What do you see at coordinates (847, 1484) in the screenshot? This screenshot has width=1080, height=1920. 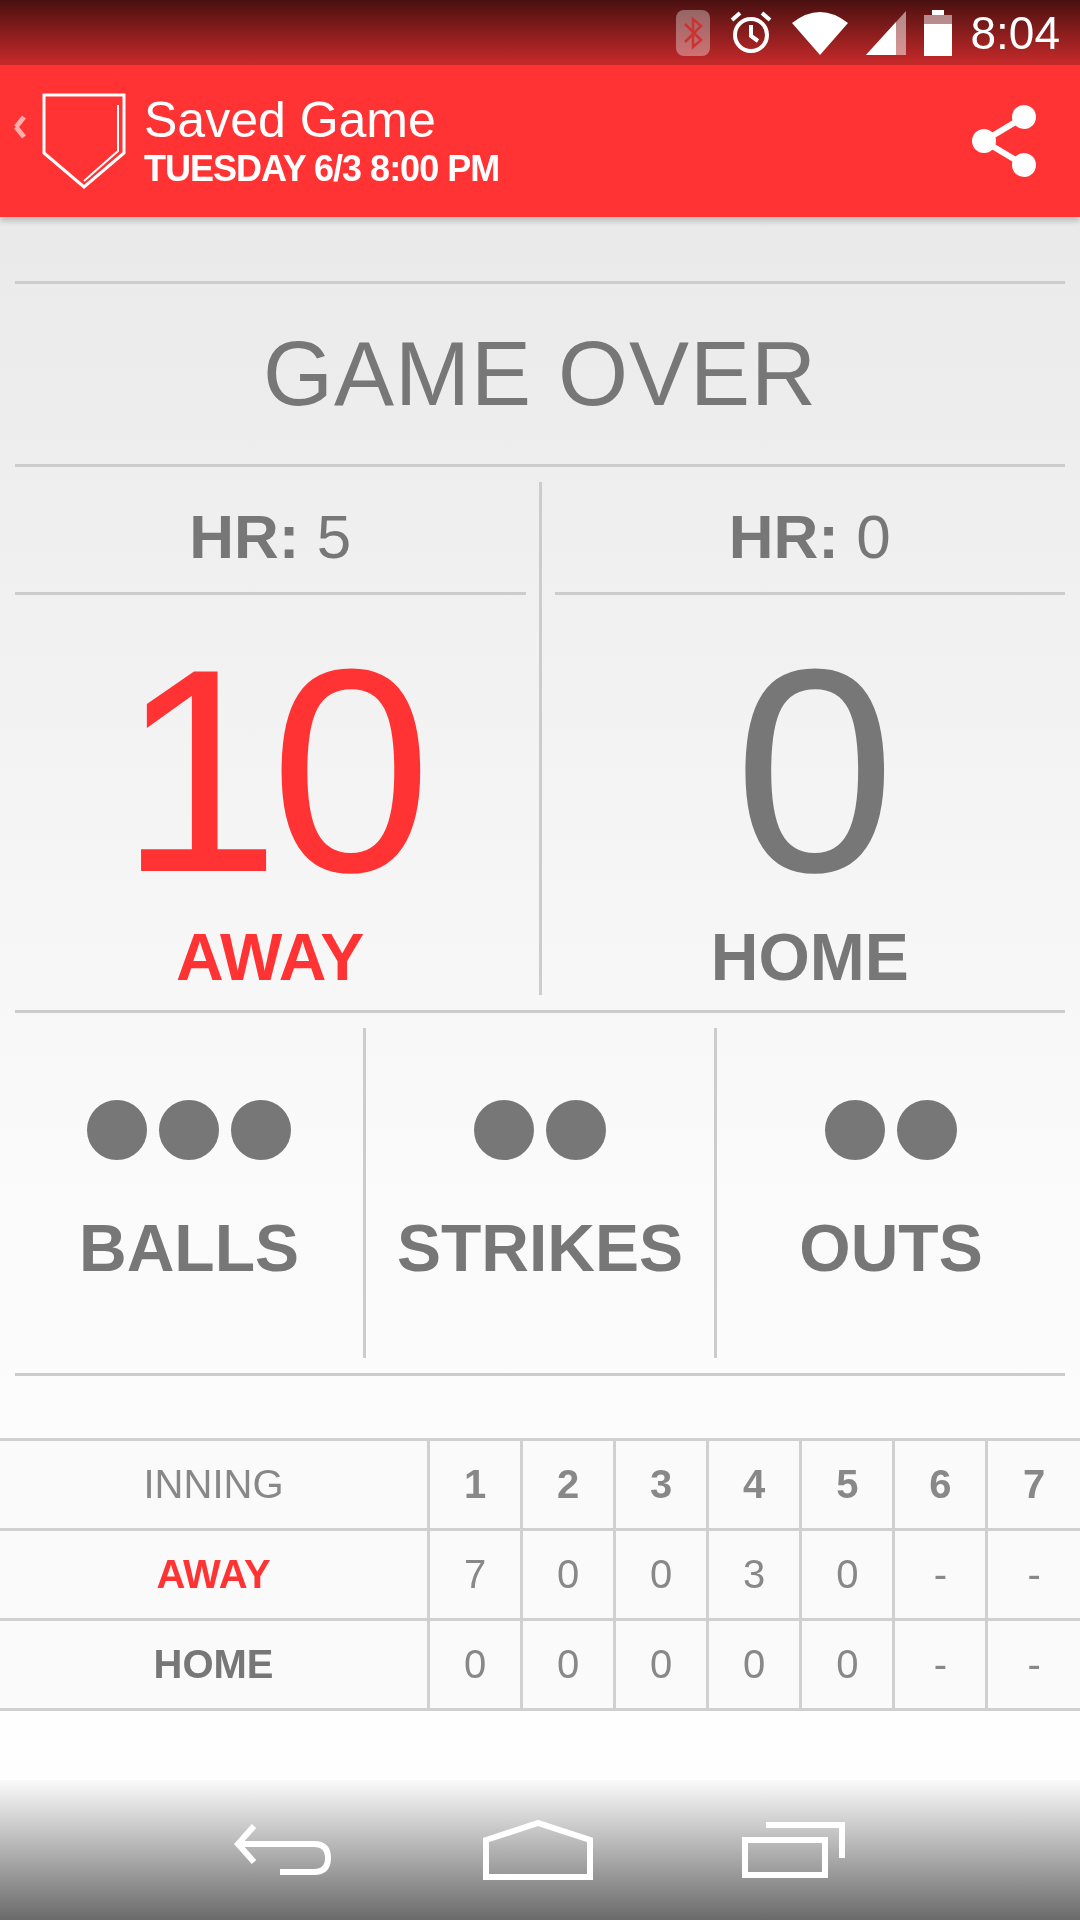 I see `inning-number: 5` at bounding box center [847, 1484].